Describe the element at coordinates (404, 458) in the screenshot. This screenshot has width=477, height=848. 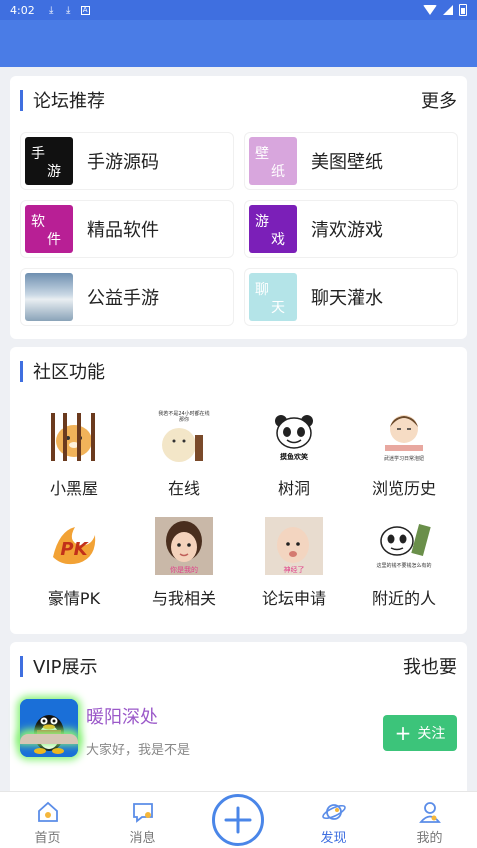
I see `svg-text: 武迷学习日常泡妞` at that location.